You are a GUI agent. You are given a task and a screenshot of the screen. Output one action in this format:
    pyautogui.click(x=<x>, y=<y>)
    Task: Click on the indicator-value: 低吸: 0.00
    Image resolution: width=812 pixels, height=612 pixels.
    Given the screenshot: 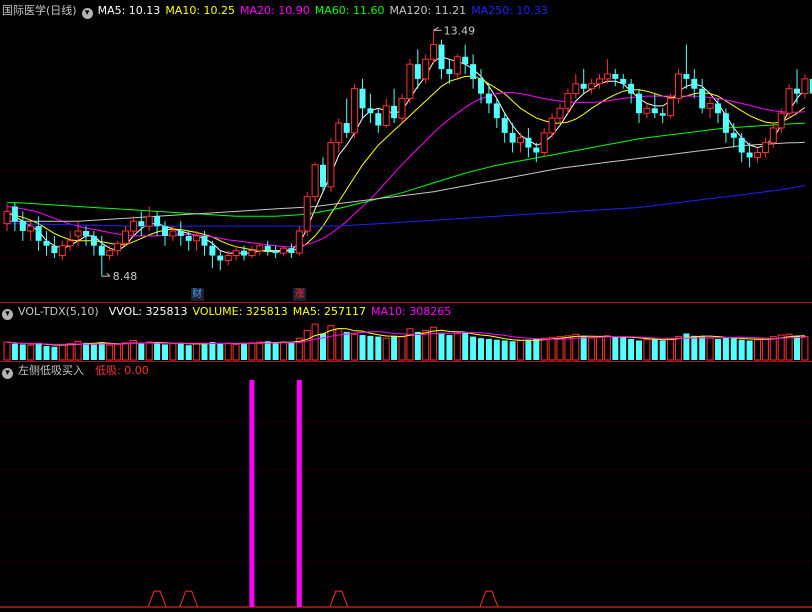 What is the action you would take?
    pyautogui.click(x=122, y=370)
    